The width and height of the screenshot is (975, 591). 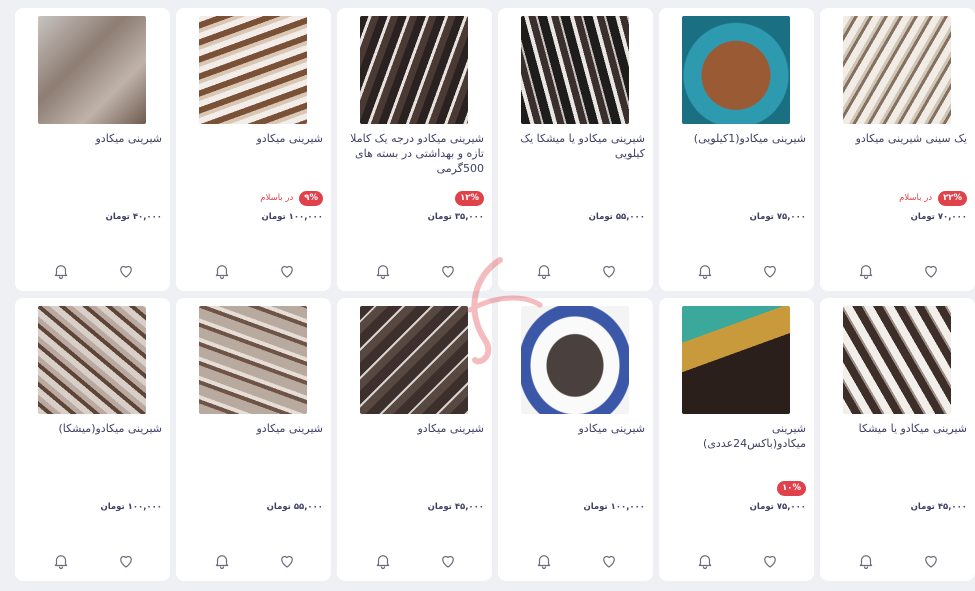 What do you see at coordinates (253, 439) in the screenshot?
I see `product-card: شیرینی میکادو ۵۵,۰۰۰ تومان` at bounding box center [253, 439].